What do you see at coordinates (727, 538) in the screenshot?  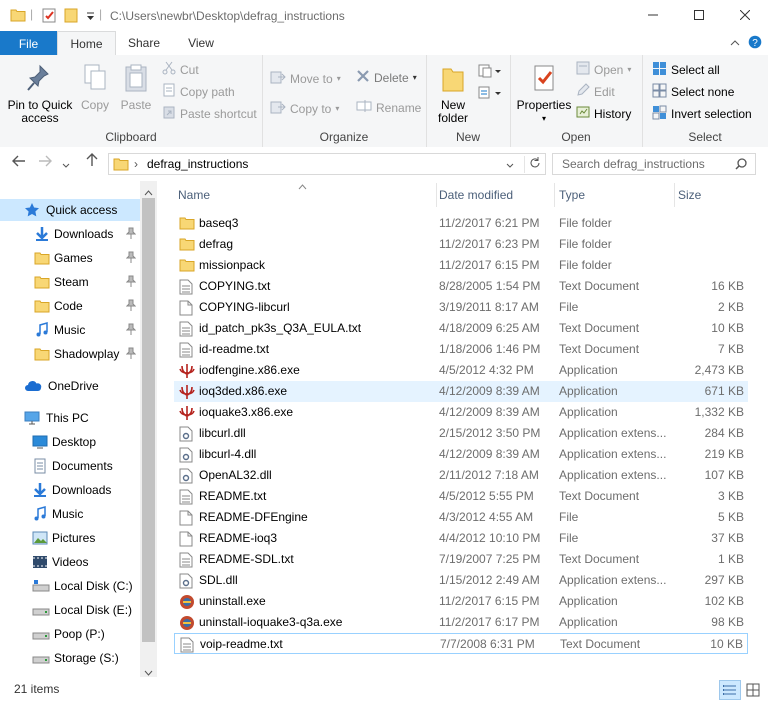 I see `file-size: 37 KB` at bounding box center [727, 538].